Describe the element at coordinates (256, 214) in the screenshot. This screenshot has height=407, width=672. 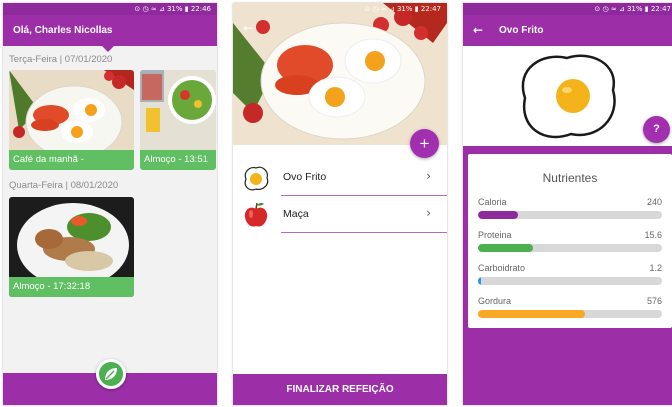
I see `apple-icon` at that location.